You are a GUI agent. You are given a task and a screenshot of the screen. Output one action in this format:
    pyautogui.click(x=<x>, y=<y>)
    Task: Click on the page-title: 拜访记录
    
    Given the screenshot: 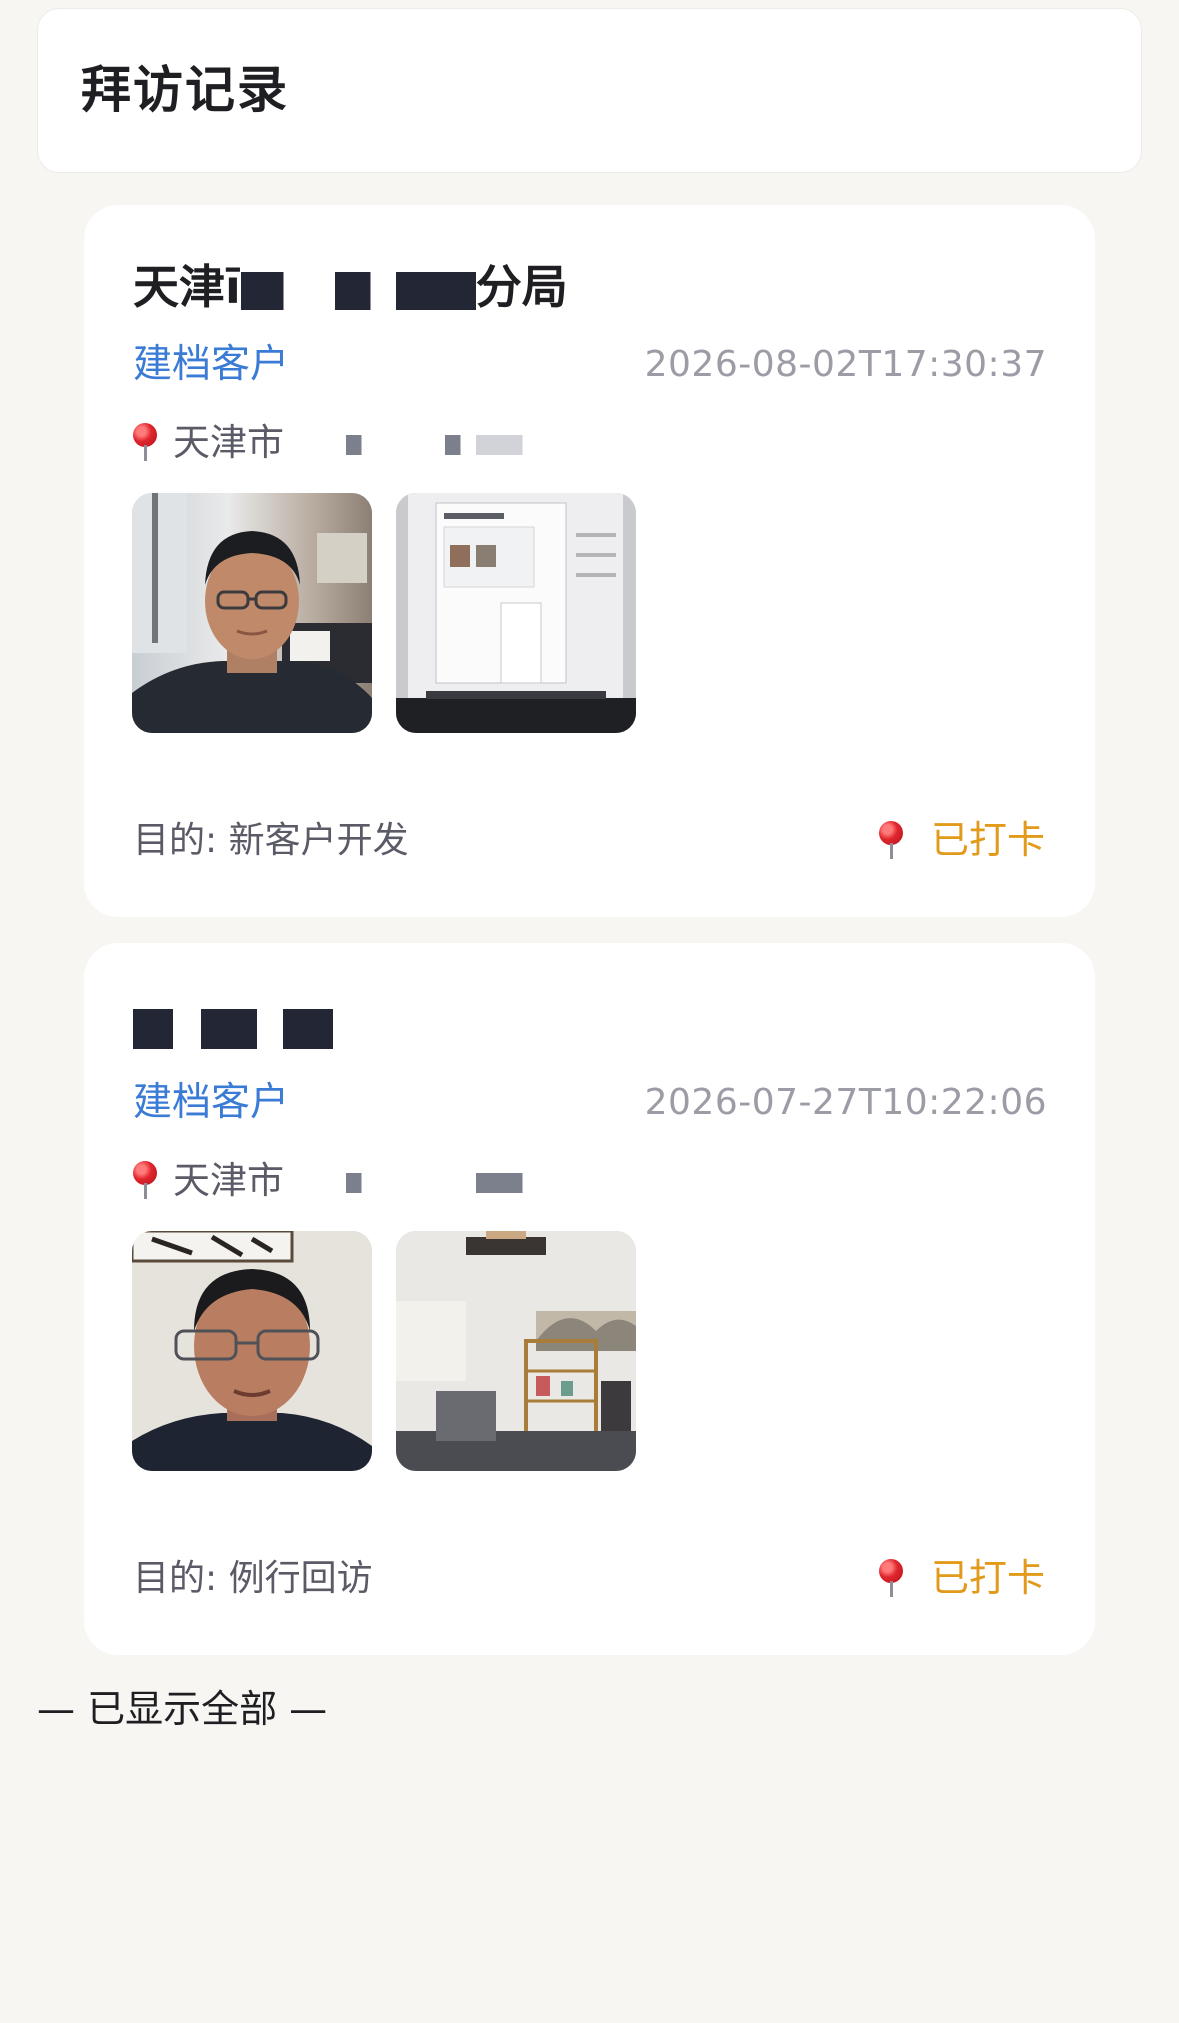 What is the action you would take?
    pyautogui.click(x=185, y=90)
    